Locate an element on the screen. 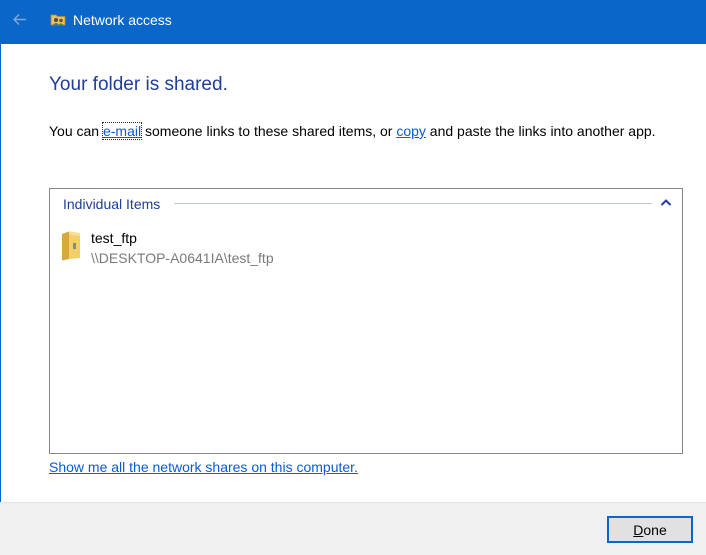 Image resolution: width=706 pixels, height=555 pixels. back-arrow-icon is located at coordinates (19, 19).